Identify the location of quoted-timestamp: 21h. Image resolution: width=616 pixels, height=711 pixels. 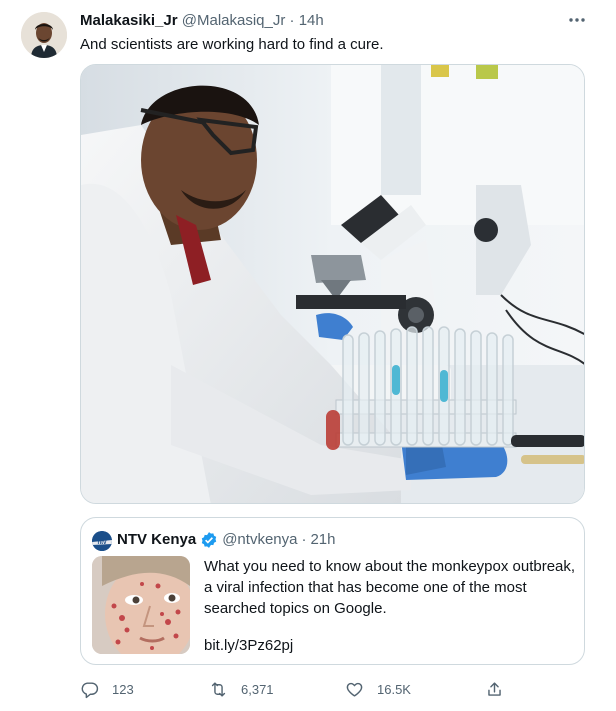
(322, 540).